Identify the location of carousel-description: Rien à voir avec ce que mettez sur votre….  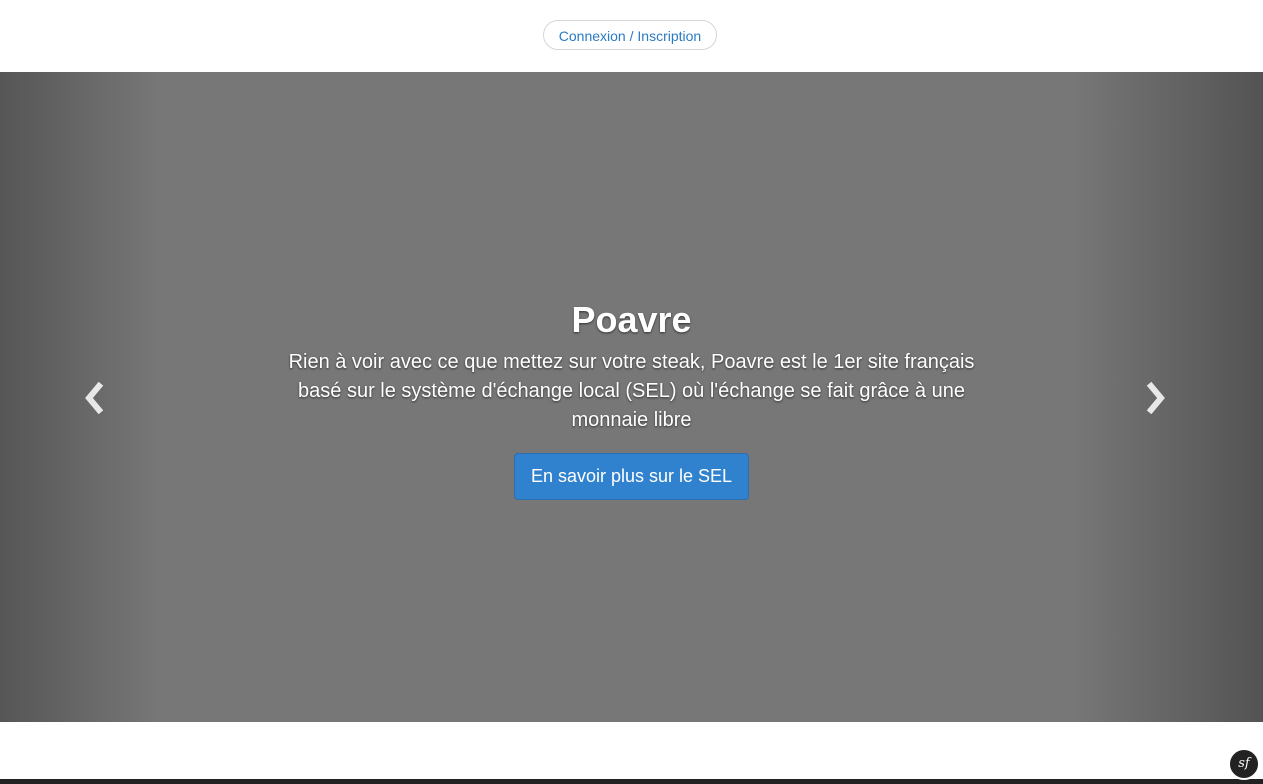
(631, 391).